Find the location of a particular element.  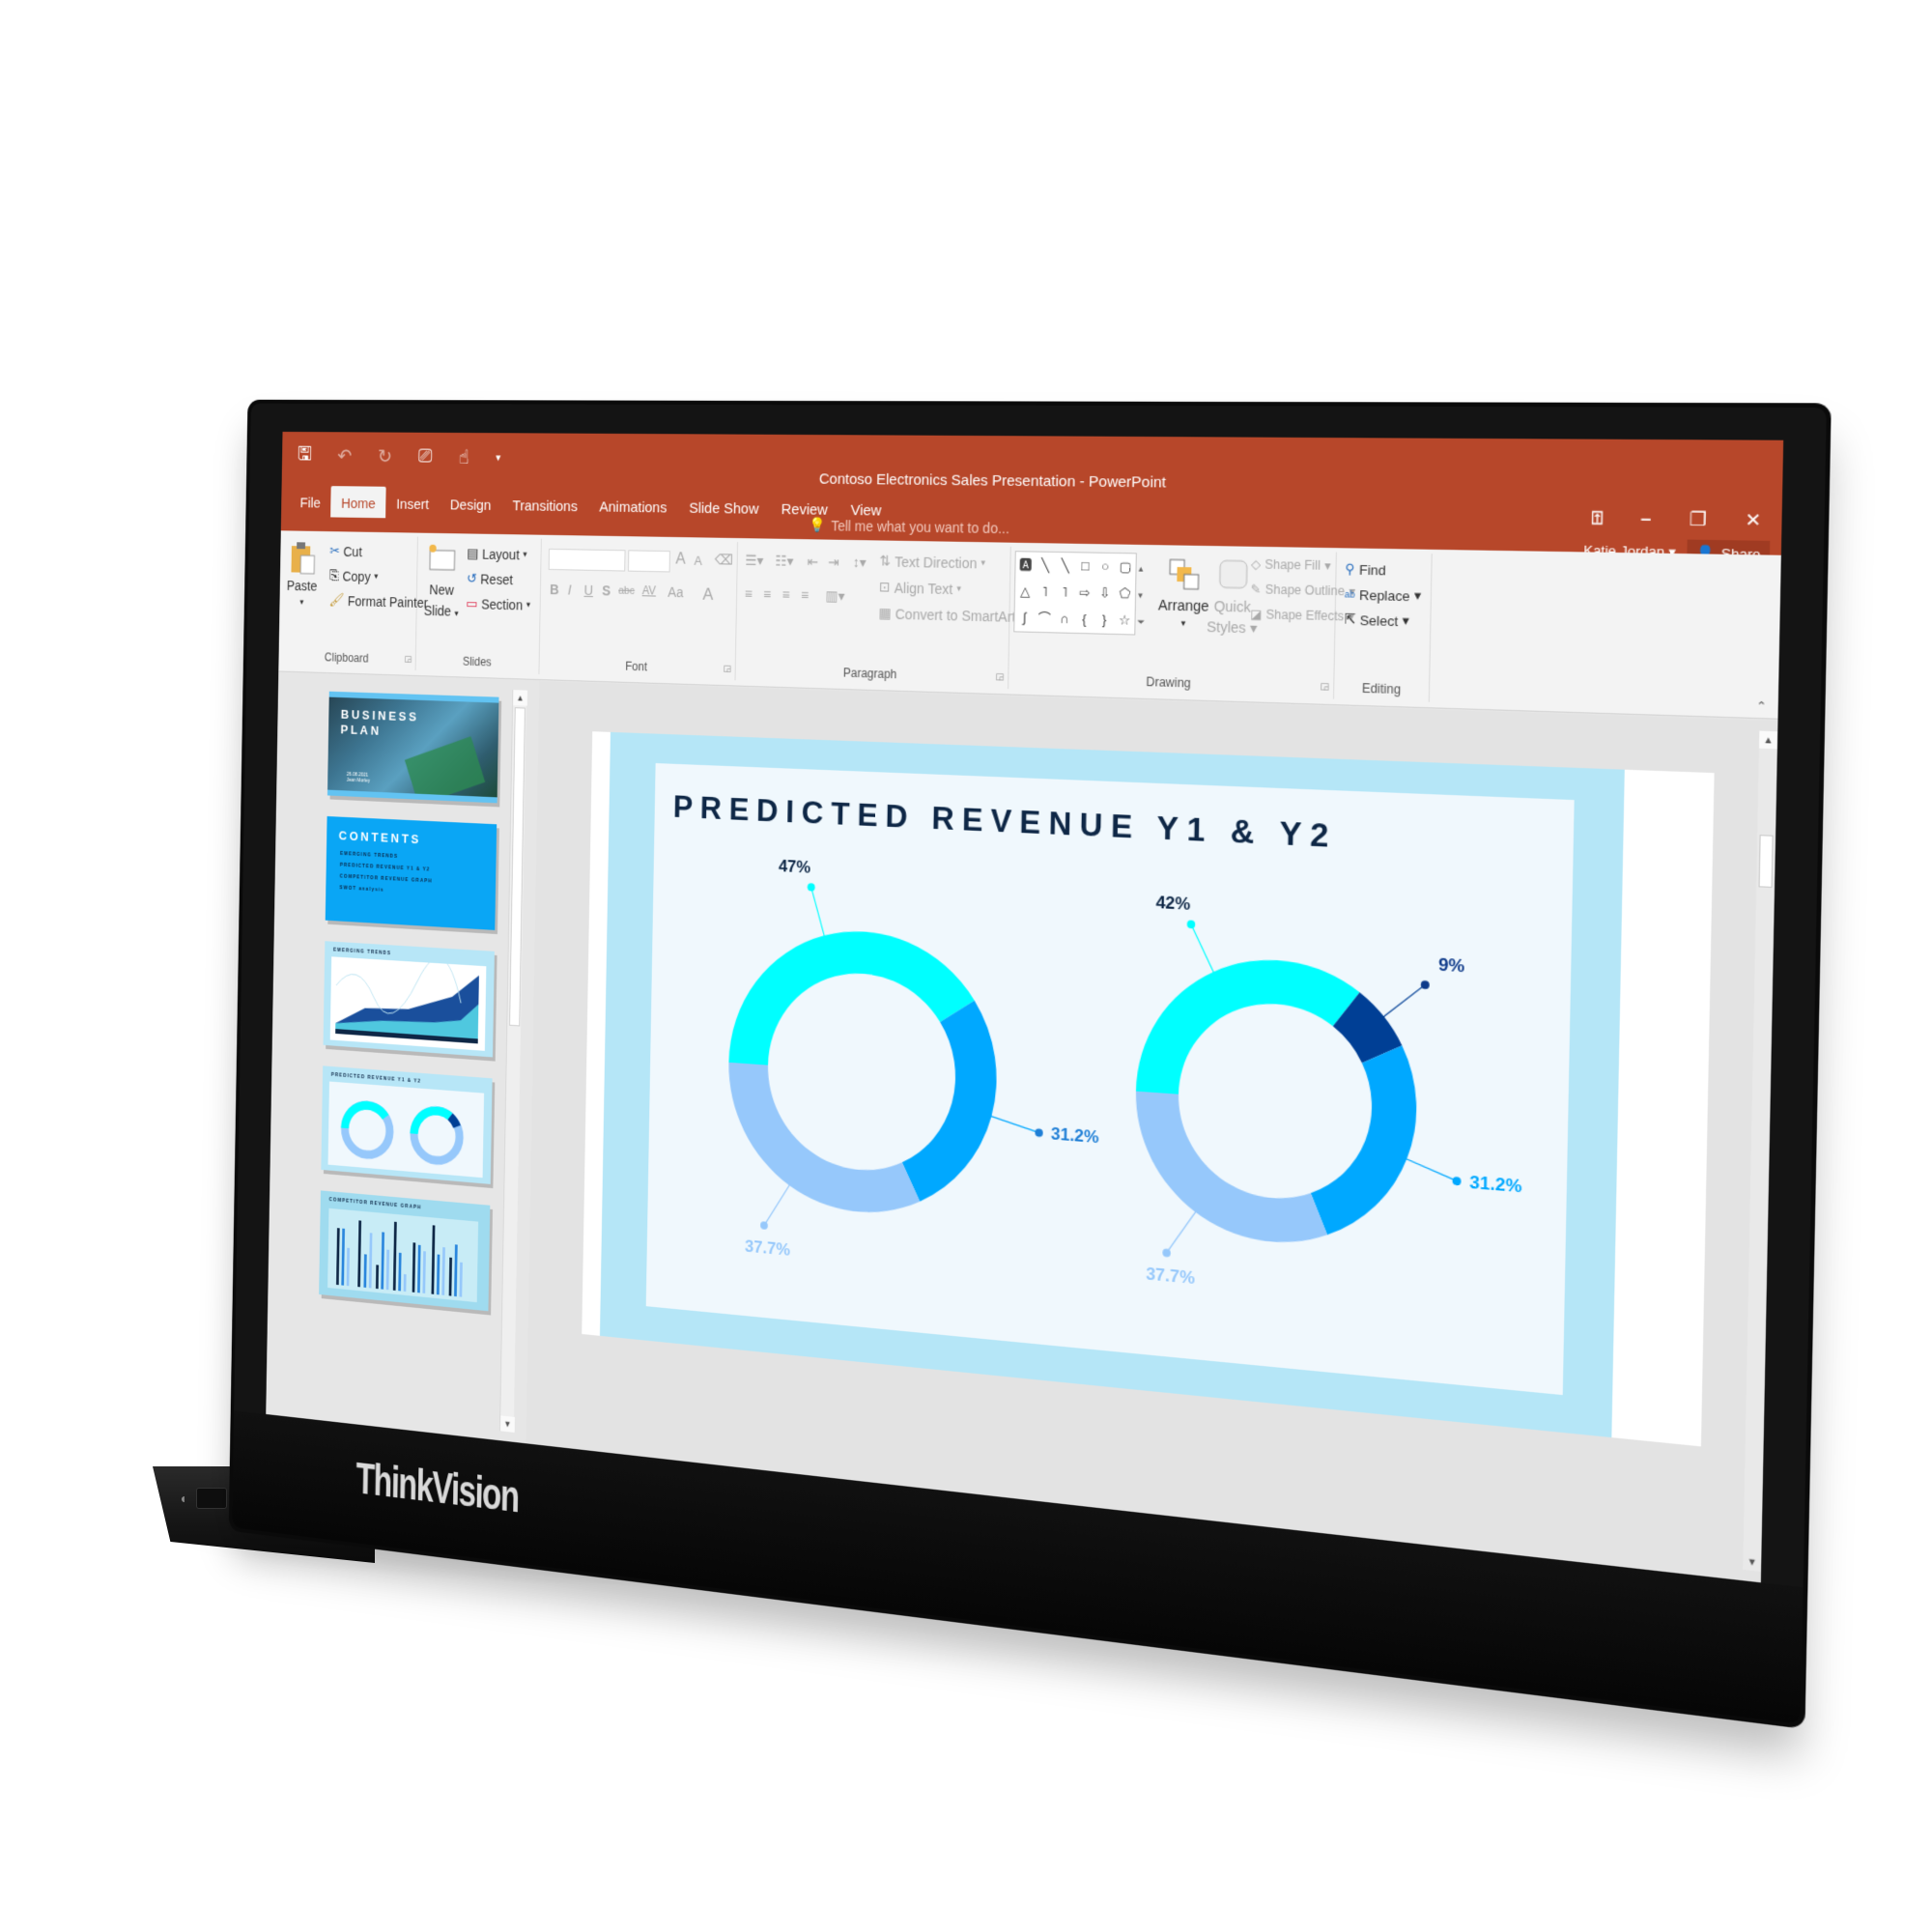

bold-button: B is located at coordinates (554, 589).